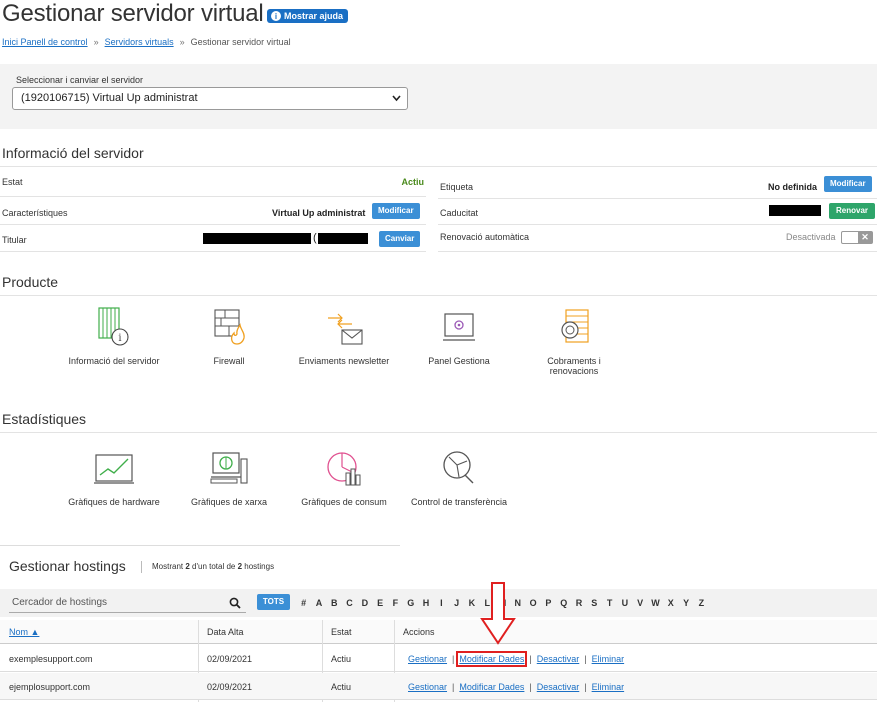 This screenshot has width=877, height=702. I want to click on chevron-down-icon, so click(396, 102).